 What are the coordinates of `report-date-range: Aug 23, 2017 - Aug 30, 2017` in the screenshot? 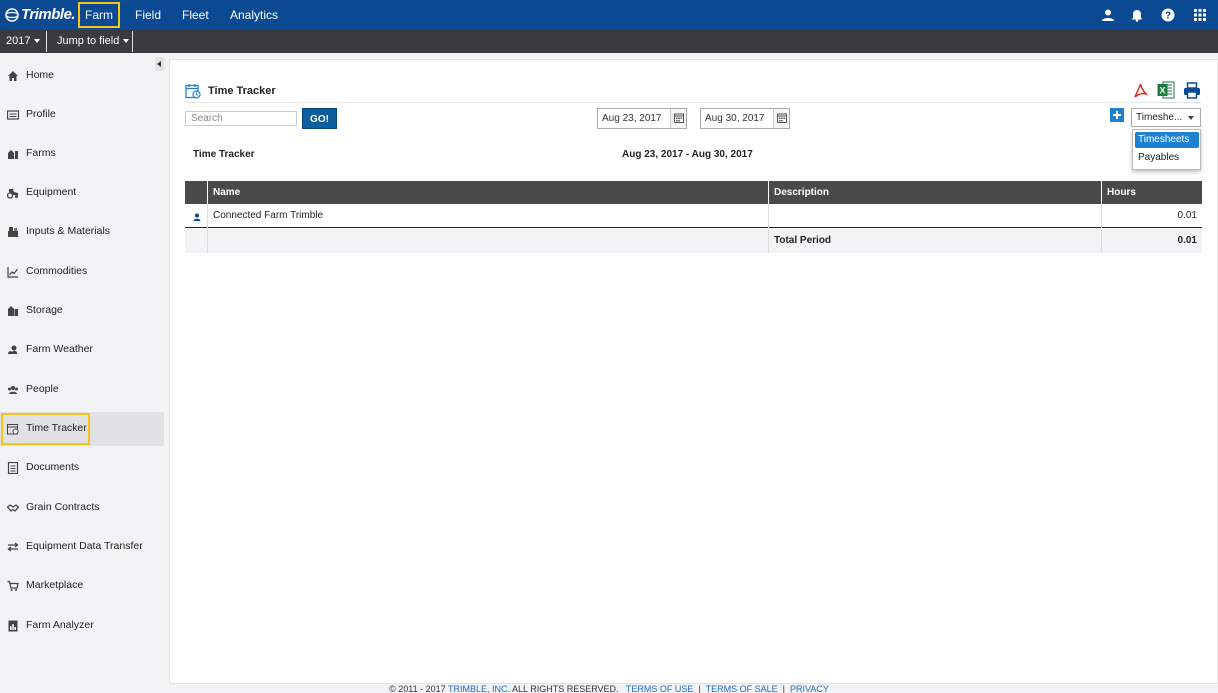 It's located at (687, 154).